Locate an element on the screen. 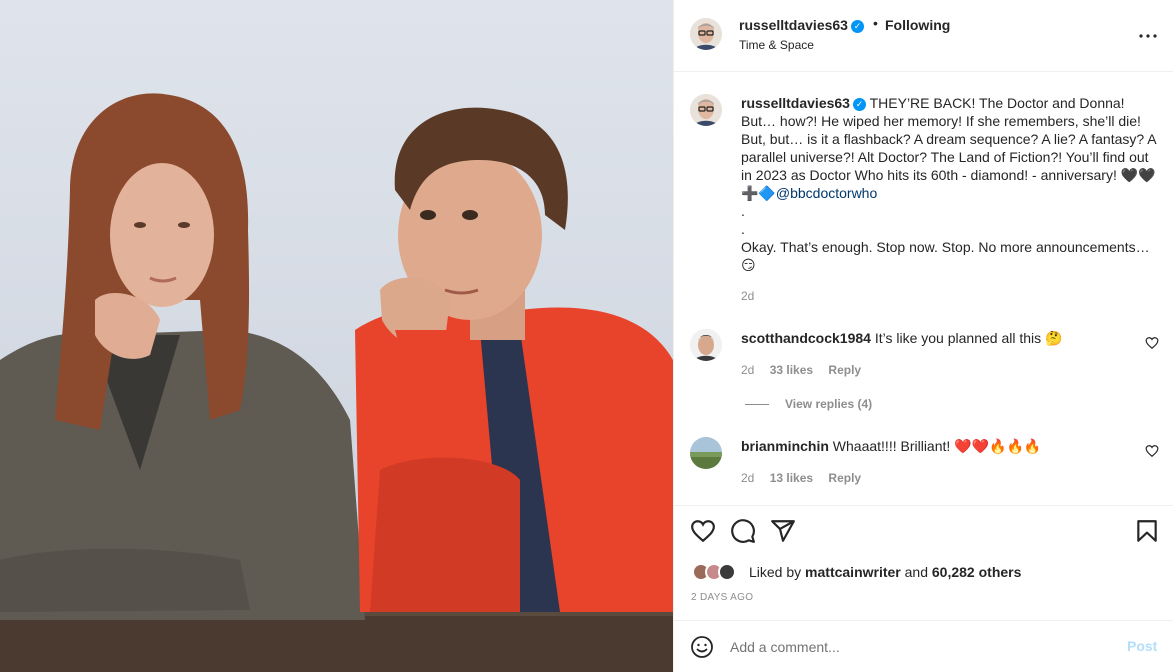 The height and width of the screenshot is (672, 1173). more-horizontal-icon is located at coordinates (1148, 36).